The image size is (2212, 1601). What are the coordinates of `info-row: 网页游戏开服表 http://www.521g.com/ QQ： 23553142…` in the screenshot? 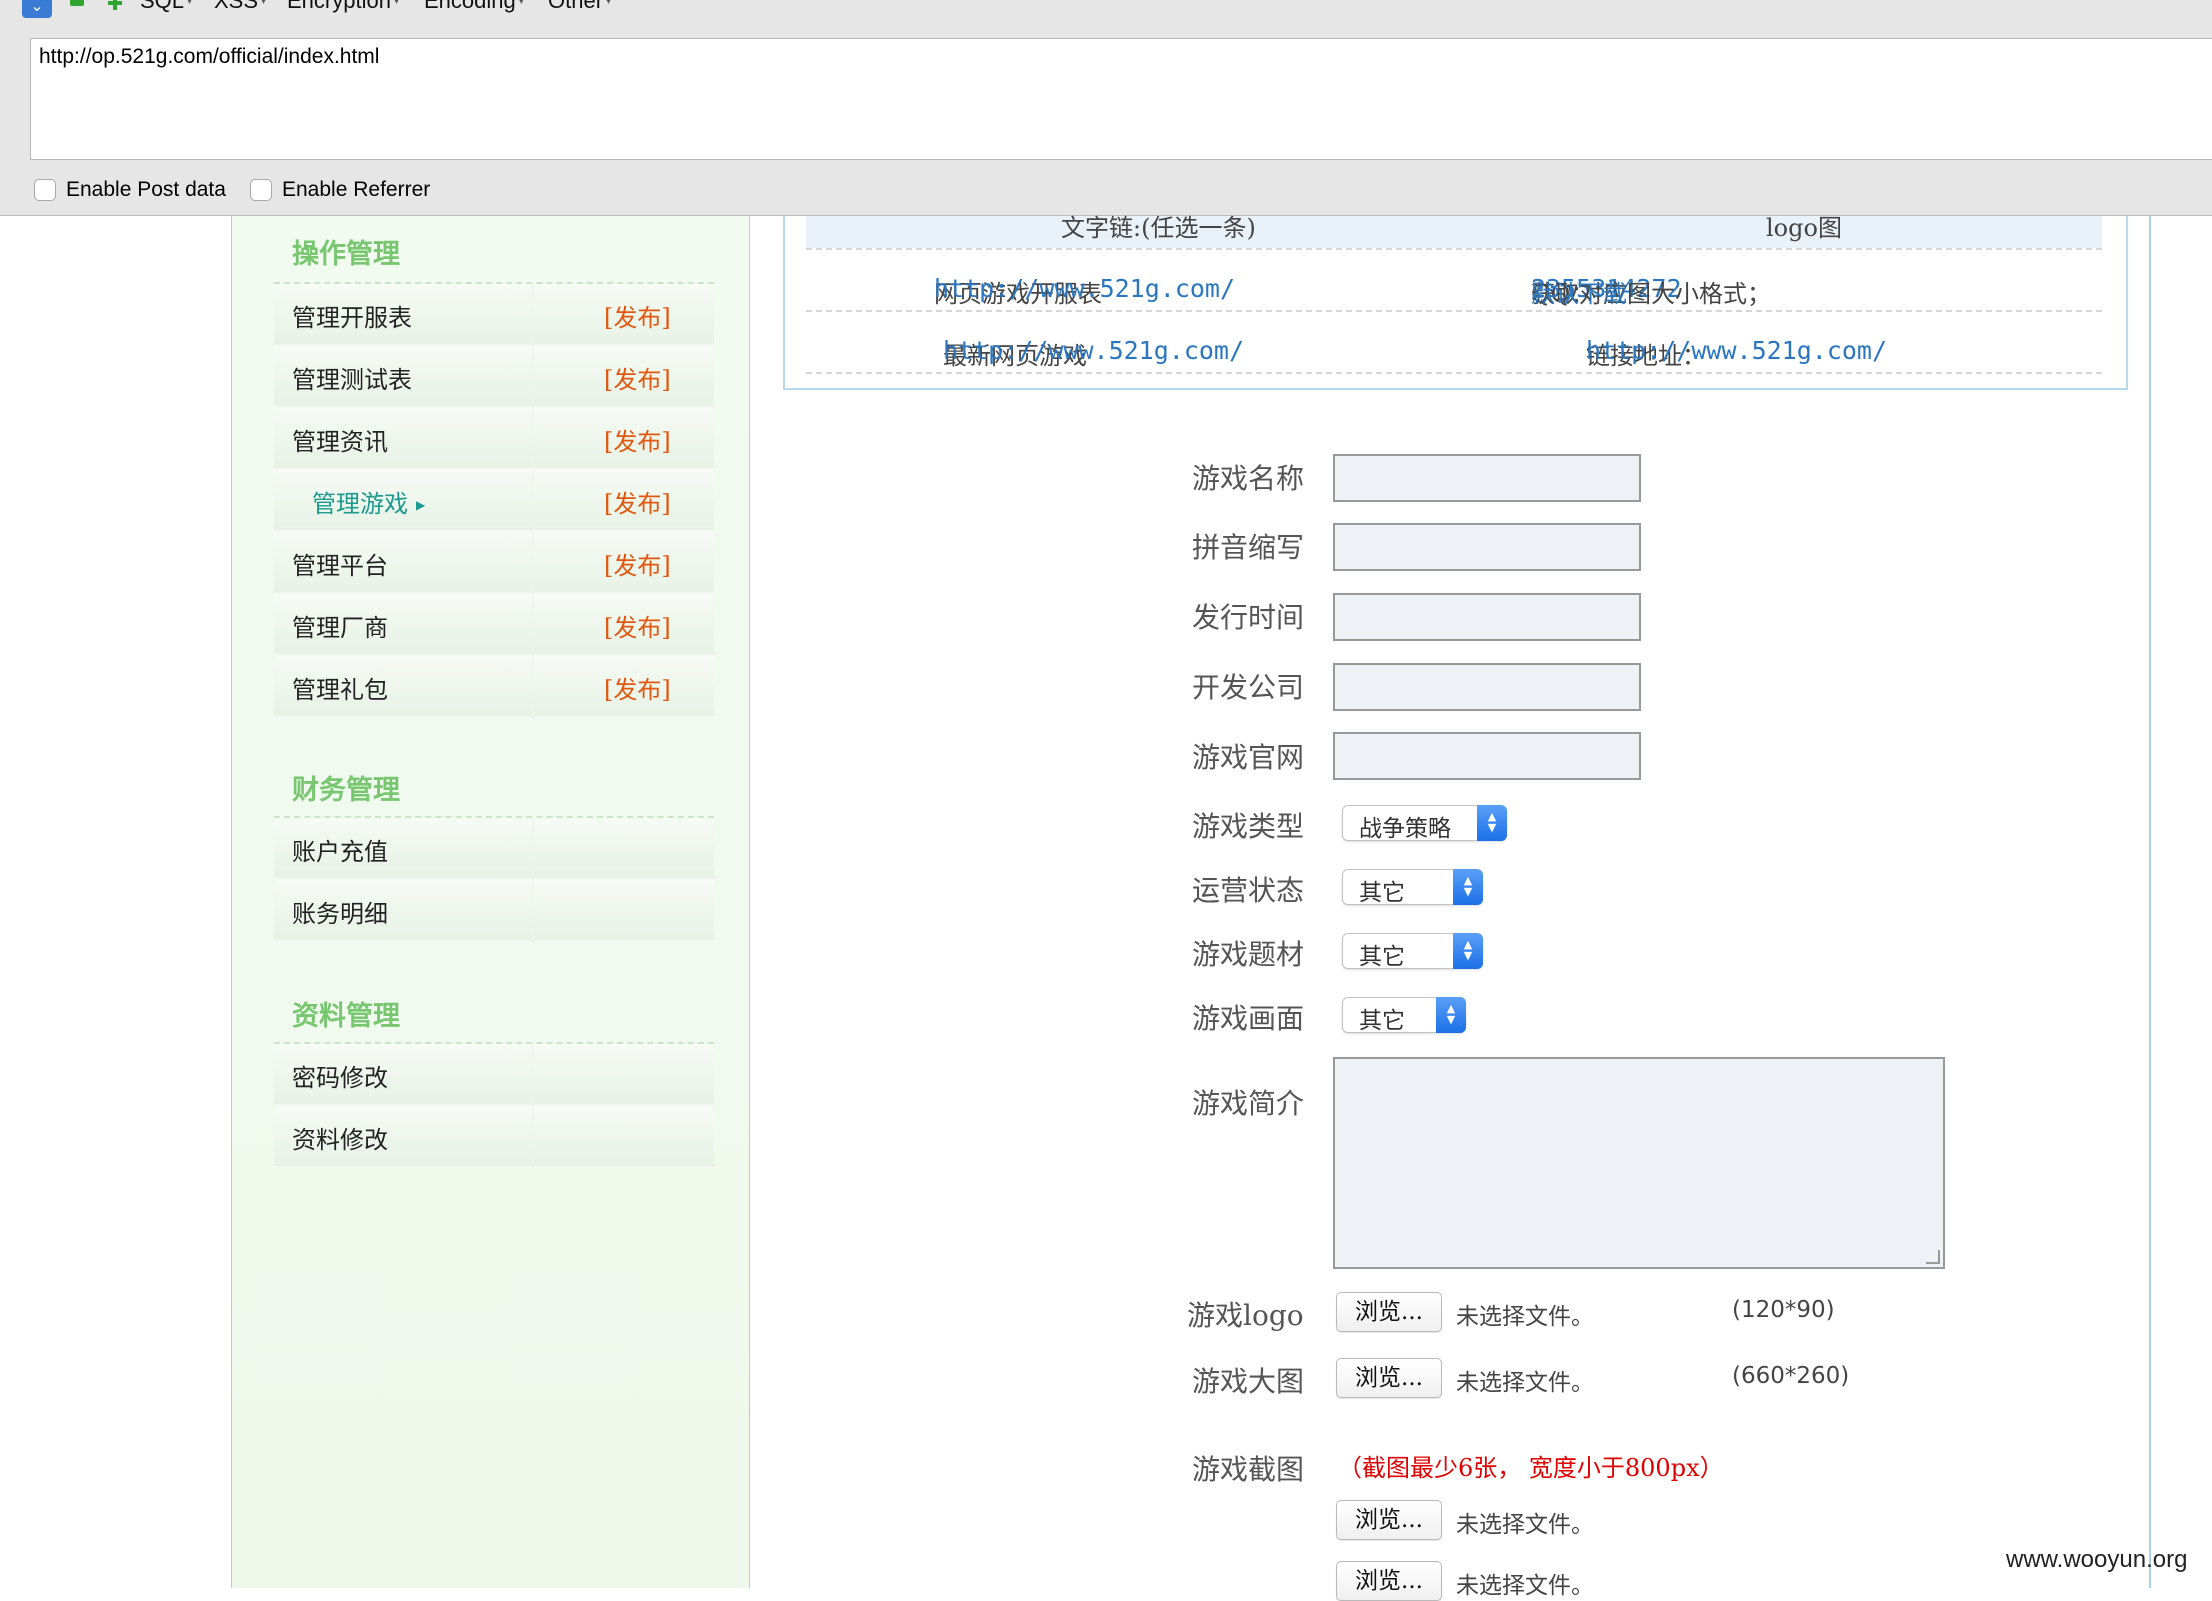 It's located at (1454, 279).